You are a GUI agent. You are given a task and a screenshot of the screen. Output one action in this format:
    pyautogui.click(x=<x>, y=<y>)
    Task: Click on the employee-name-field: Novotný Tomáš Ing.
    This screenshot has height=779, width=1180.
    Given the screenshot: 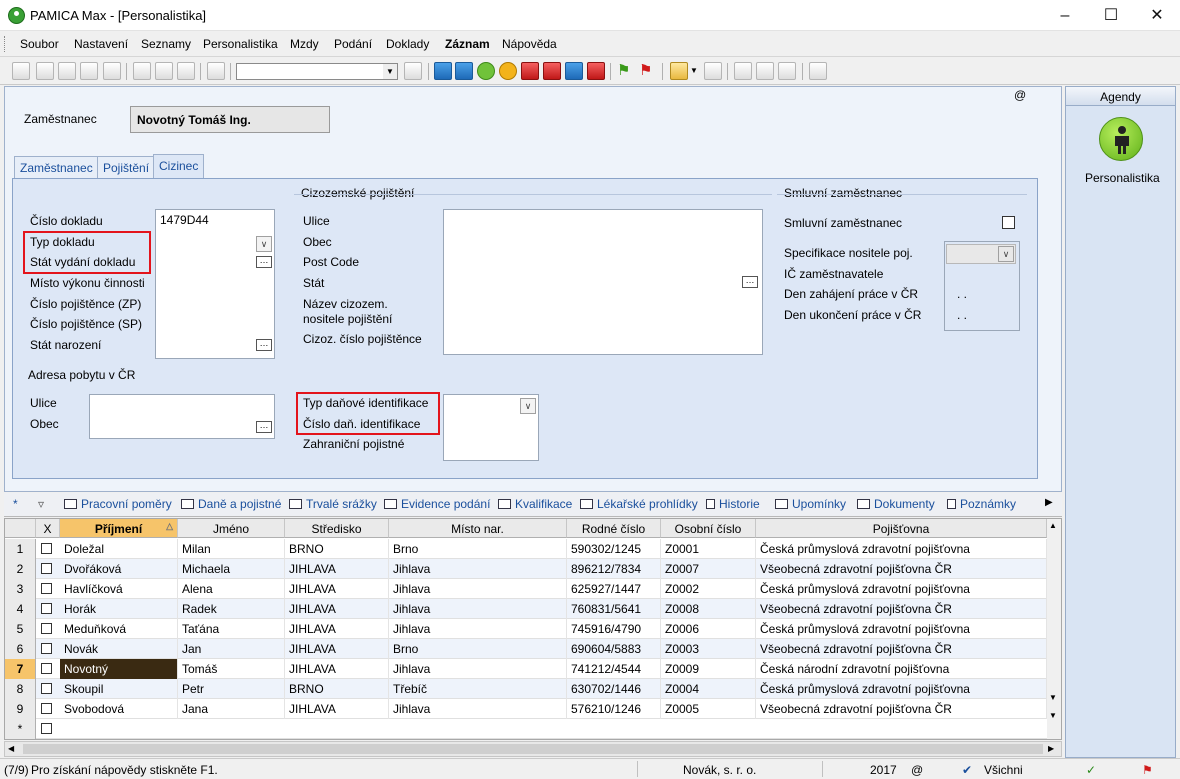 What is the action you would take?
    pyautogui.click(x=230, y=119)
    